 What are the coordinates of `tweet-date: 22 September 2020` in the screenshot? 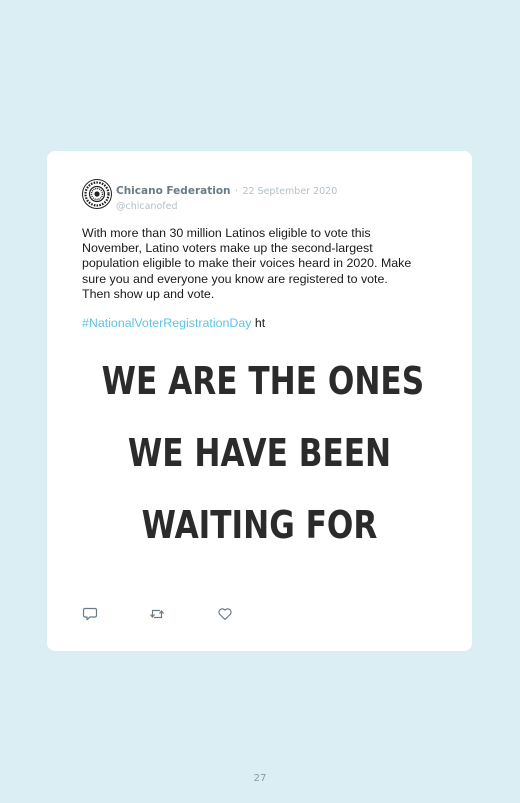 It's located at (289, 191).